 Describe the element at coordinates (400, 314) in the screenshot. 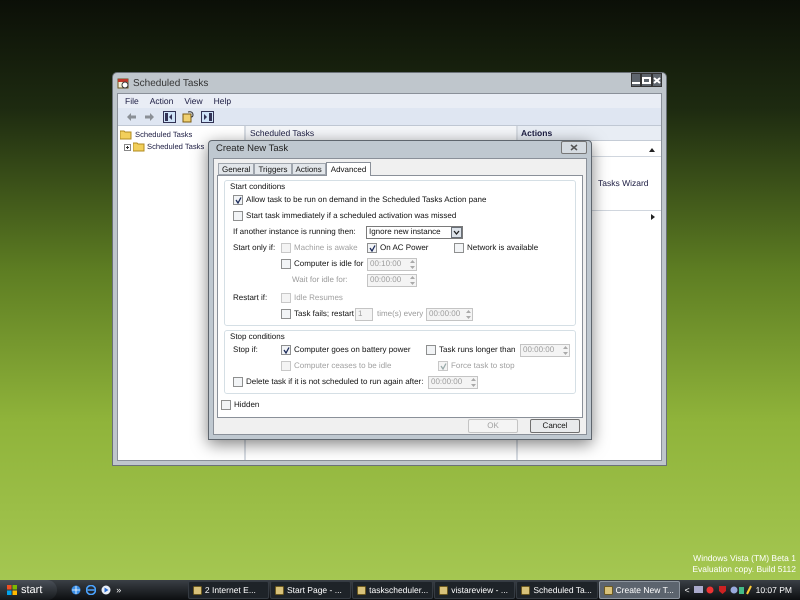

I see `field-label: time(s) every` at that location.